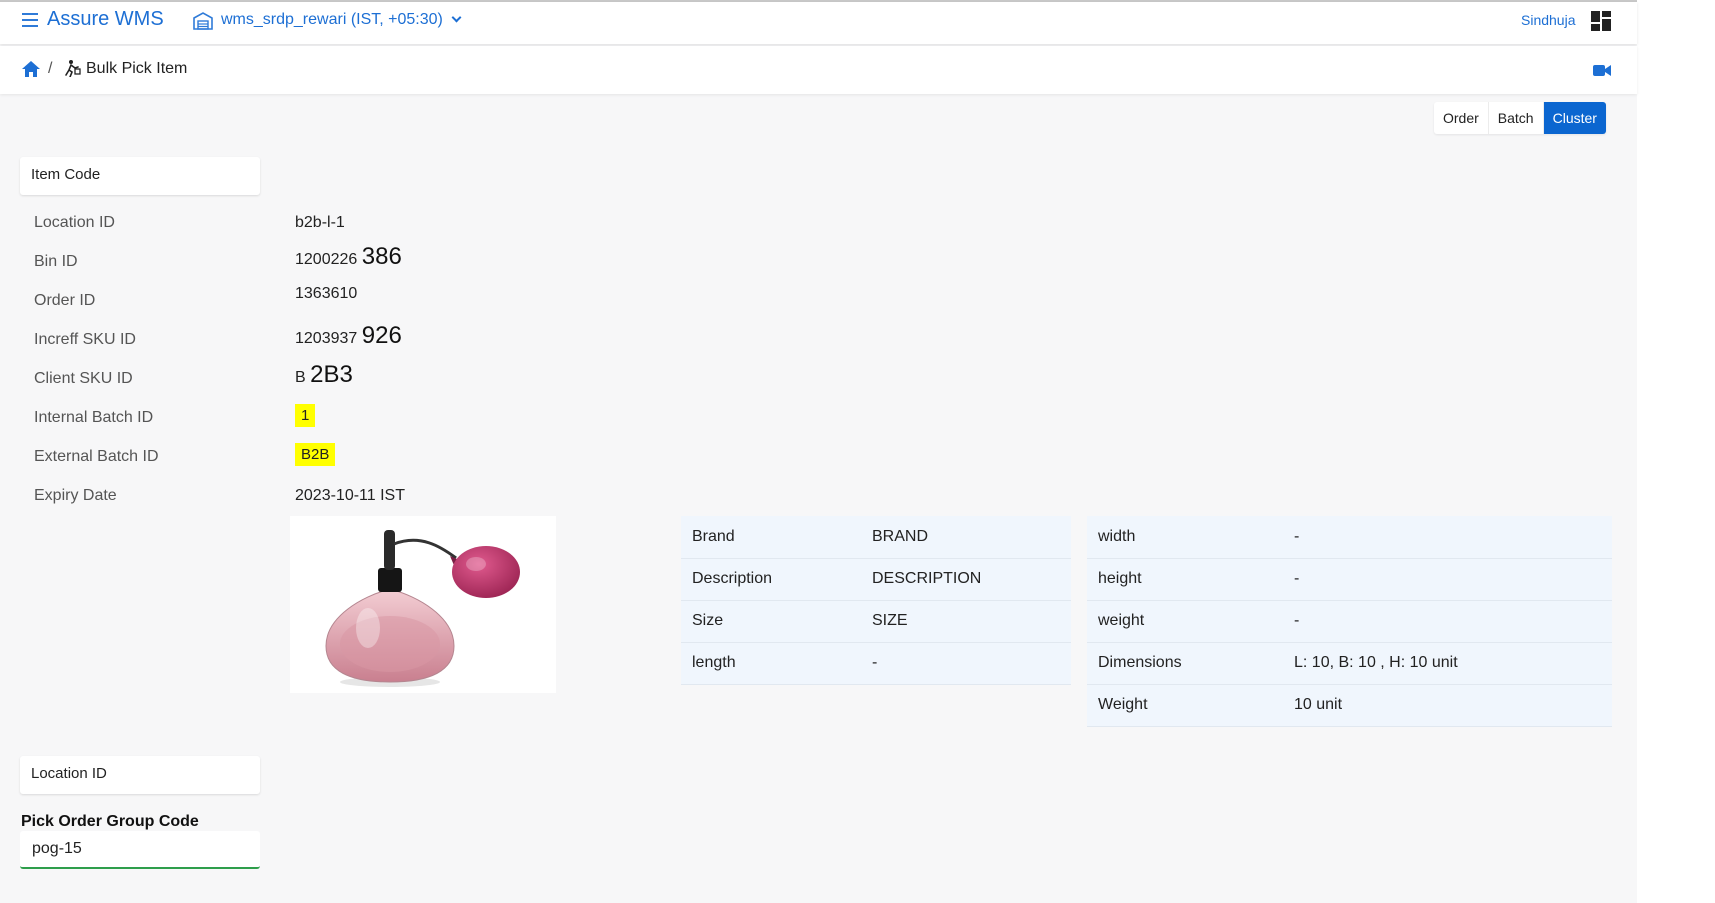  Describe the element at coordinates (284, 19) in the screenshot. I see `warehouse-name: wms_srdp_rewari` at that location.